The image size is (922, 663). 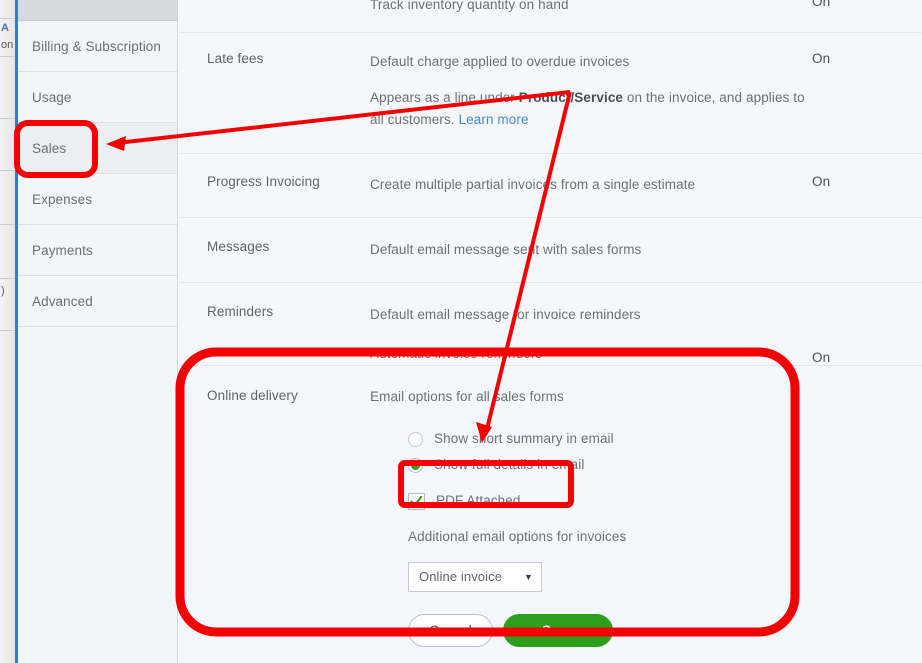 I want to click on checkbox-row-pdf-attached: PDF Attached, so click(x=610, y=501).